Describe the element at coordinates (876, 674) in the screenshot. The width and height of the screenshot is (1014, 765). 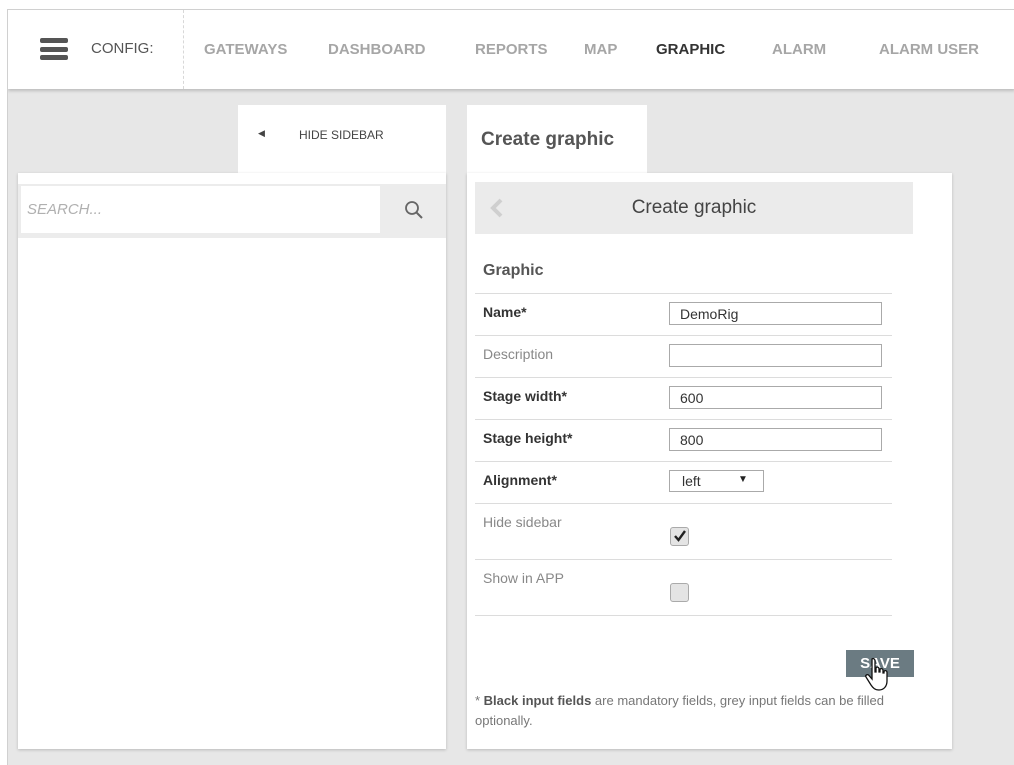
I see `hand-pointer-cursor-icon` at that location.